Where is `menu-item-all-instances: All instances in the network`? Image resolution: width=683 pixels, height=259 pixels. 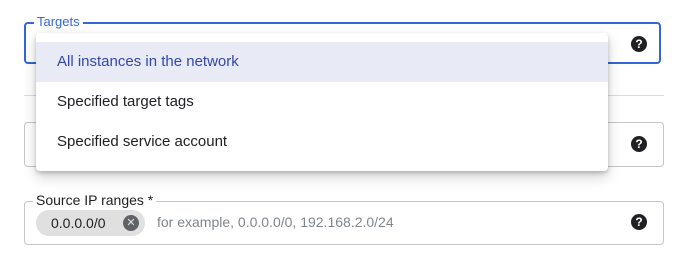 menu-item-all-instances: All instances in the network is located at coordinates (322, 62).